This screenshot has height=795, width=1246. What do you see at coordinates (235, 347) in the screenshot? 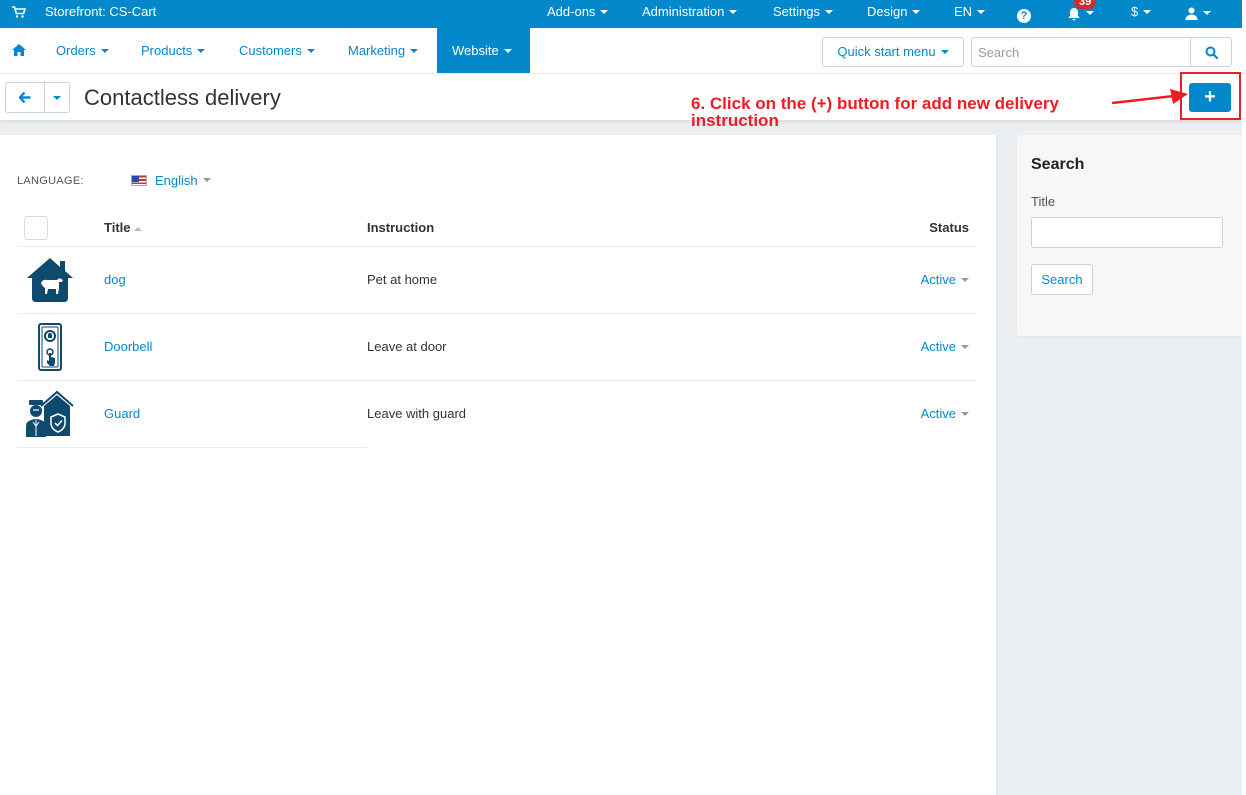
I see `row-title-cell: Doorbell` at bounding box center [235, 347].